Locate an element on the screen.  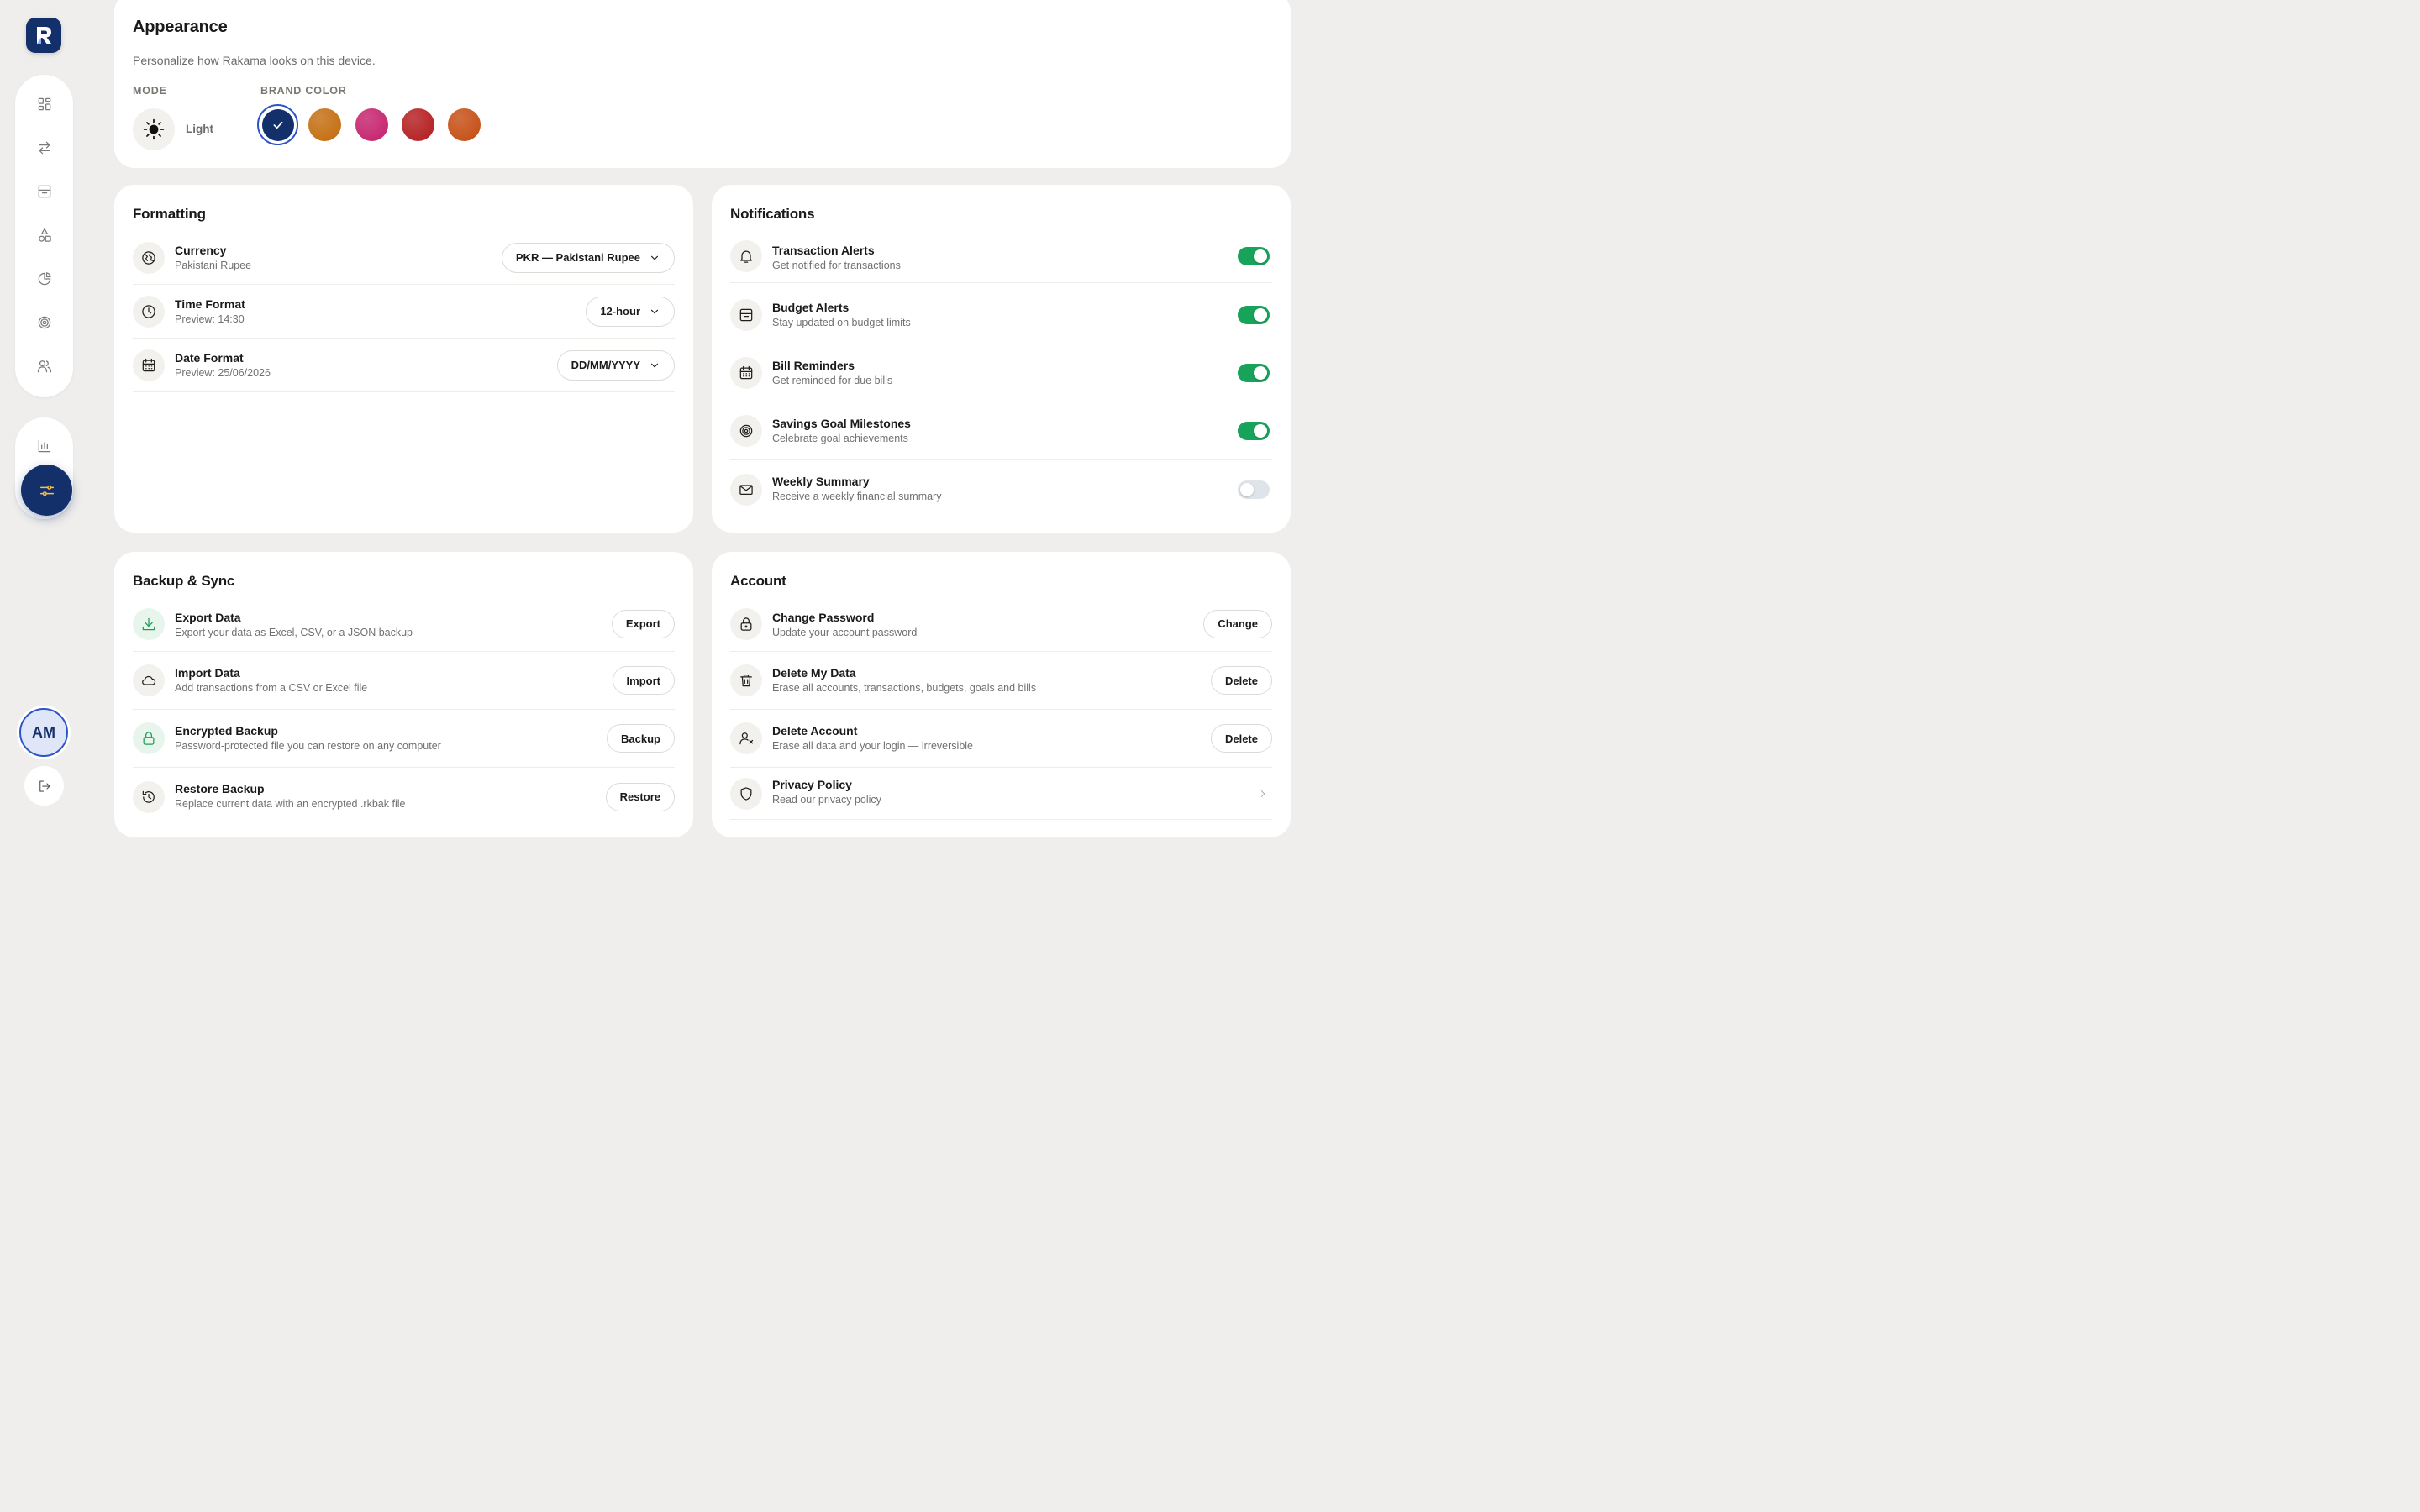
sun-icon is located at coordinates (154, 129).